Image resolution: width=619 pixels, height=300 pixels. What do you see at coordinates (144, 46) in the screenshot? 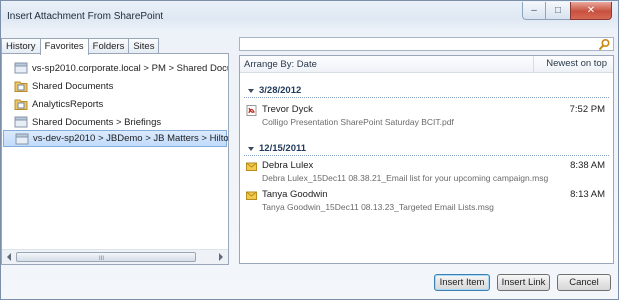
I see `tab-sites: Sites` at bounding box center [144, 46].